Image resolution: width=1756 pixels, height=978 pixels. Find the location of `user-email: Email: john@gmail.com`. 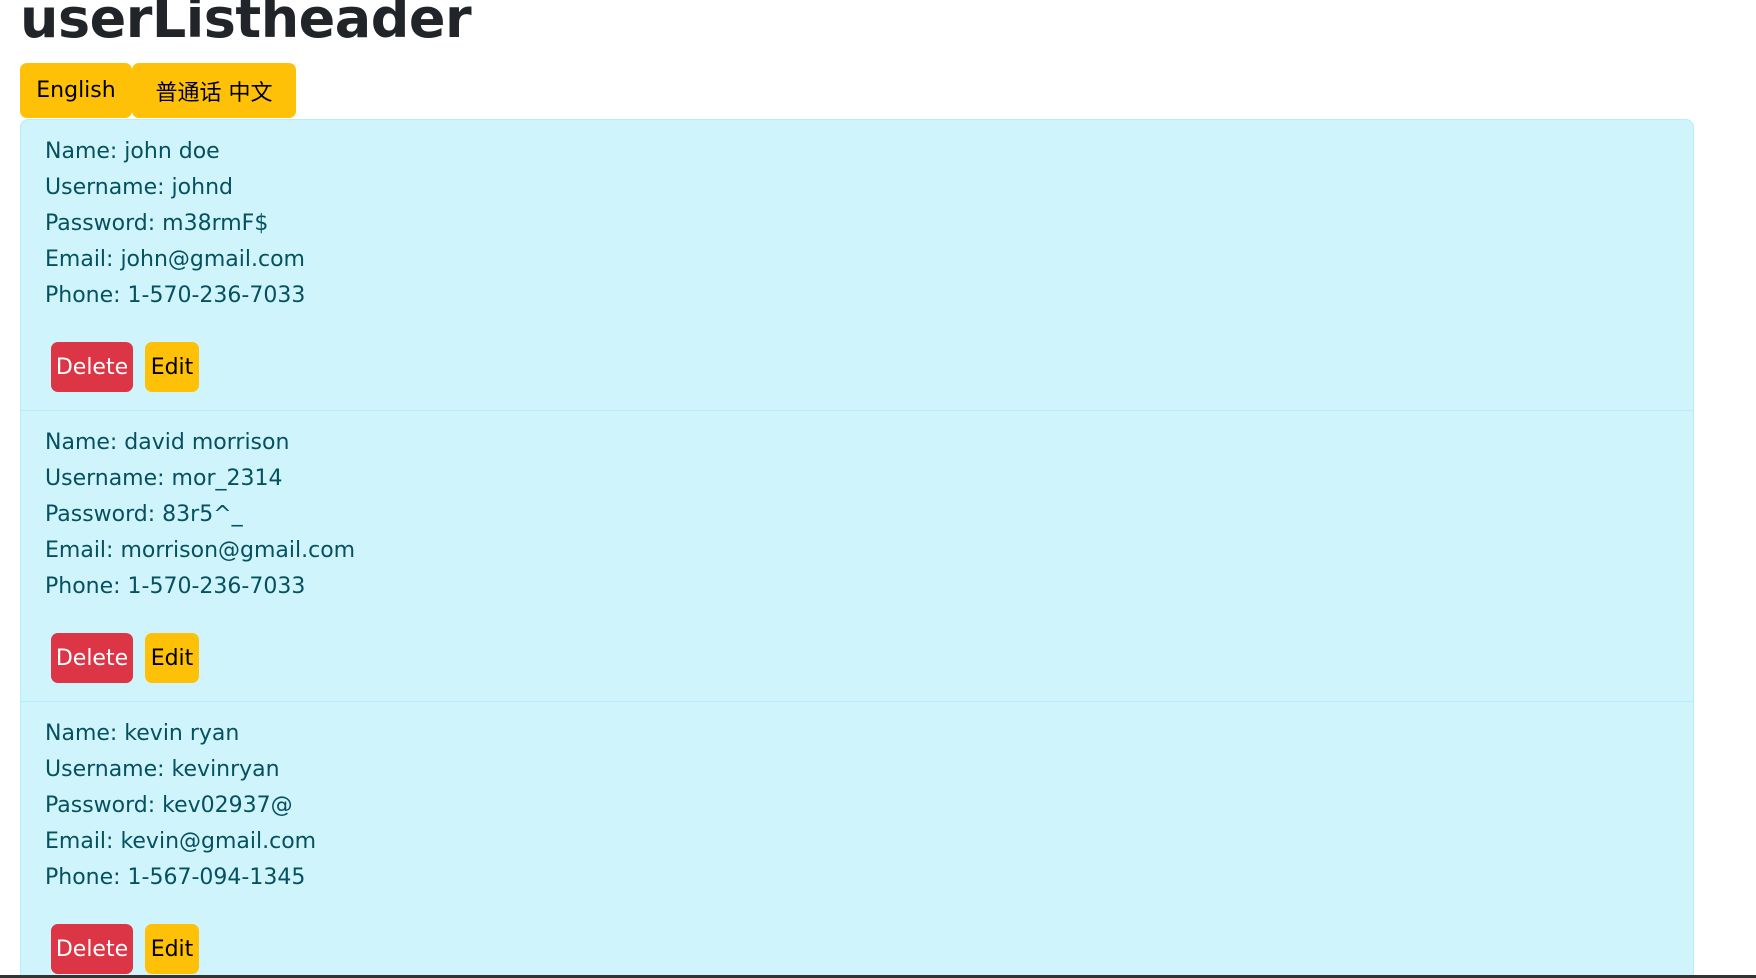

user-email: Email: john@gmail.com is located at coordinates (175, 259).